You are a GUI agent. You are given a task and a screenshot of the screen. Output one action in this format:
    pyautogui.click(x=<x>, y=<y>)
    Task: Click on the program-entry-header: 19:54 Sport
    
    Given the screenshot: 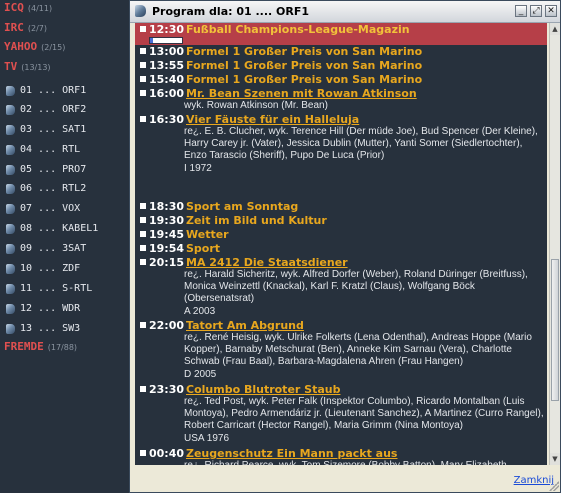 What is the action you would take?
    pyautogui.click(x=341, y=248)
    